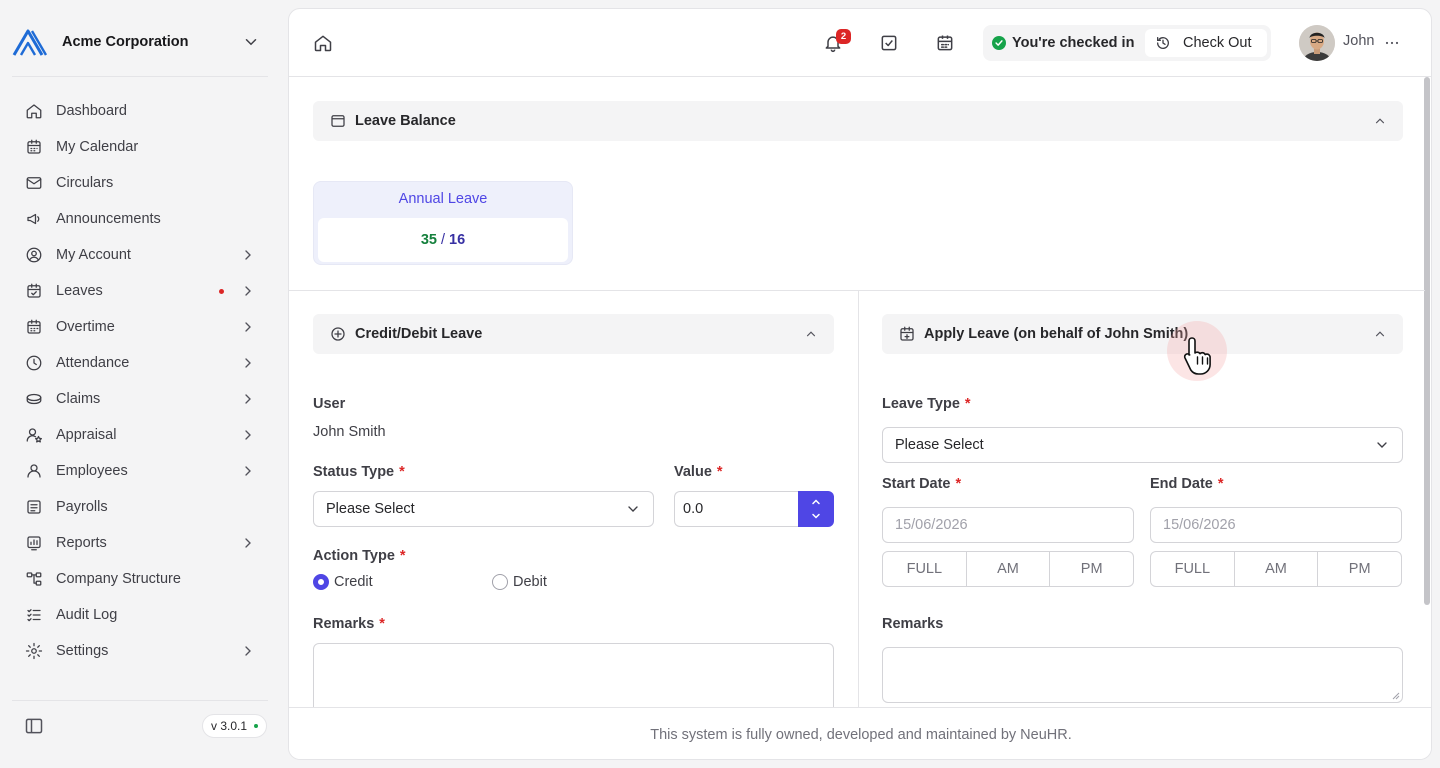 The height and width of the screenshot is (768, 1440). I want to click on sidebar-item-my-account: My Account, so click(140, 255).